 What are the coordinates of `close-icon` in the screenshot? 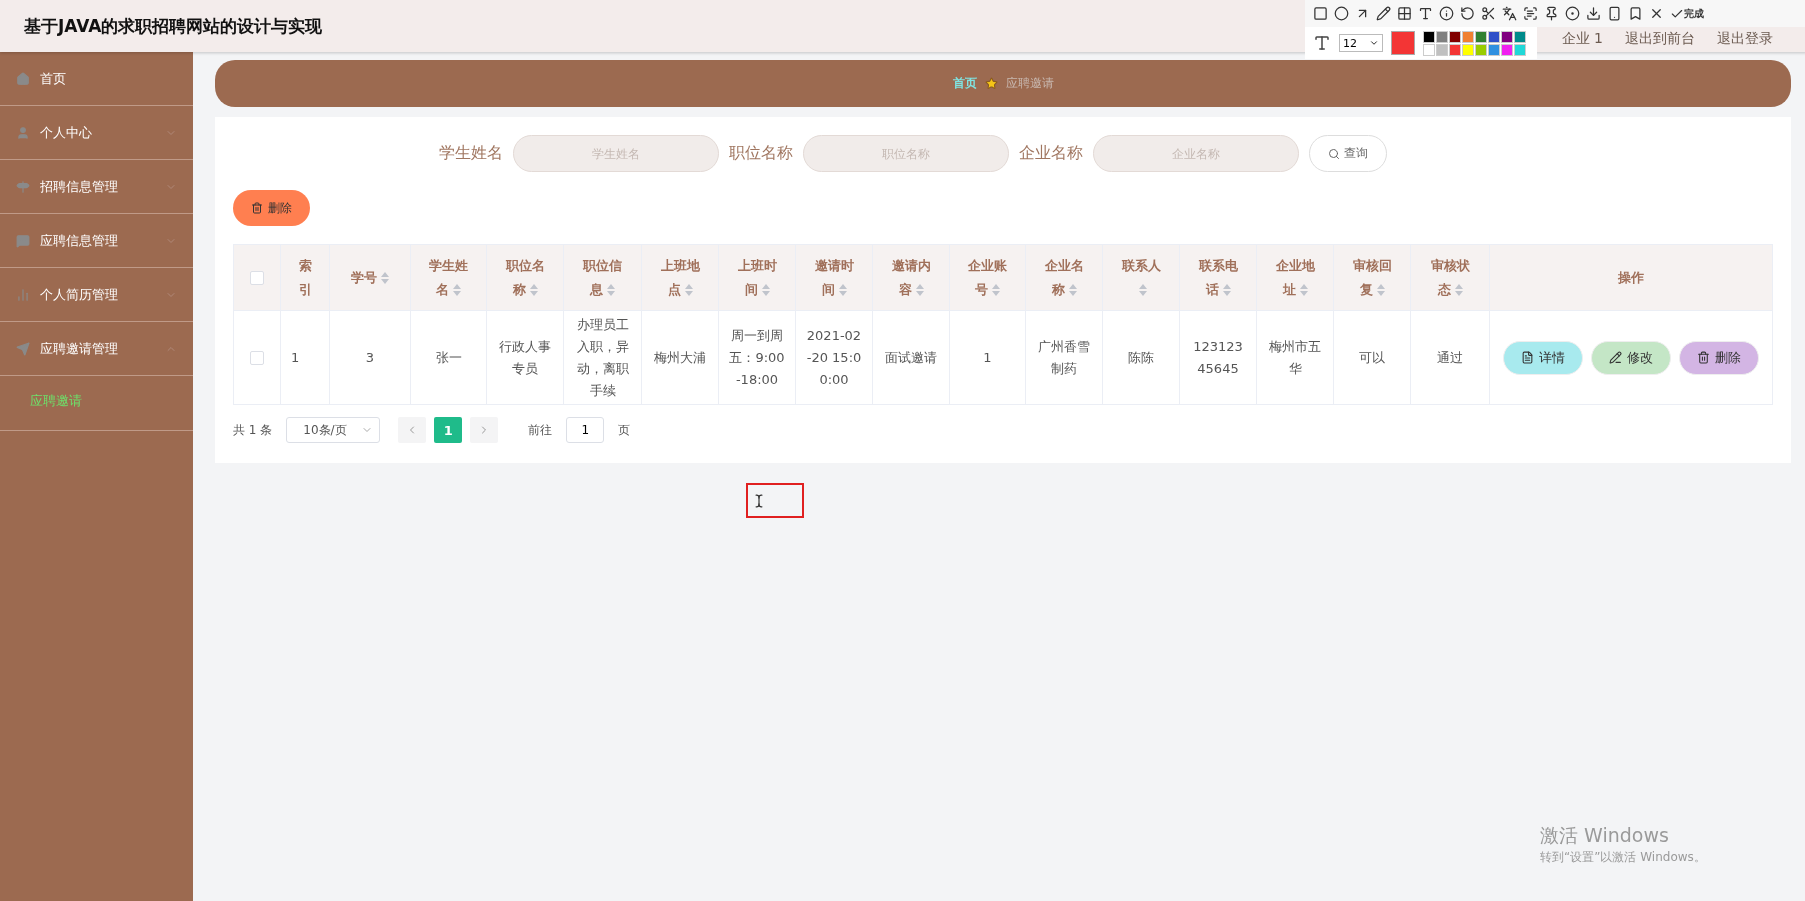 It's located at (1656, 13).